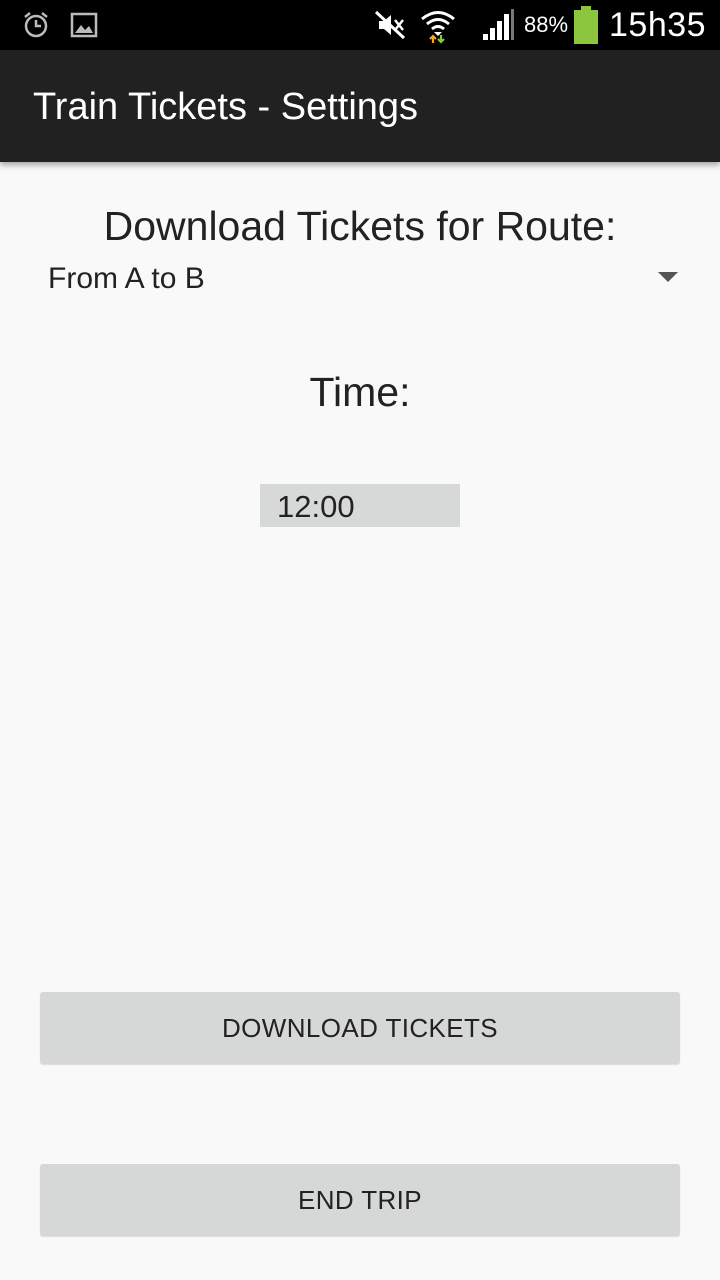 This screenshot has height=1280, width=720. What do you see at coordinates (360, 1028) in the screenshot?
I see `download-tickets-button: DOWNLOAD TICKETS` at bounding box center [360, 1028].